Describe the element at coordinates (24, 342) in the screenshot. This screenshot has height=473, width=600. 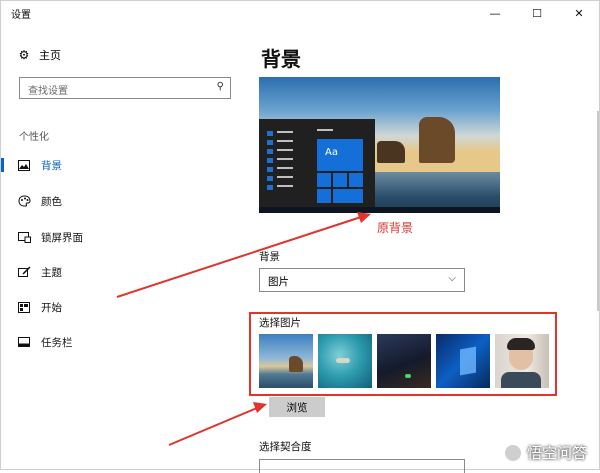
I see `taskbar-icon` at that location.